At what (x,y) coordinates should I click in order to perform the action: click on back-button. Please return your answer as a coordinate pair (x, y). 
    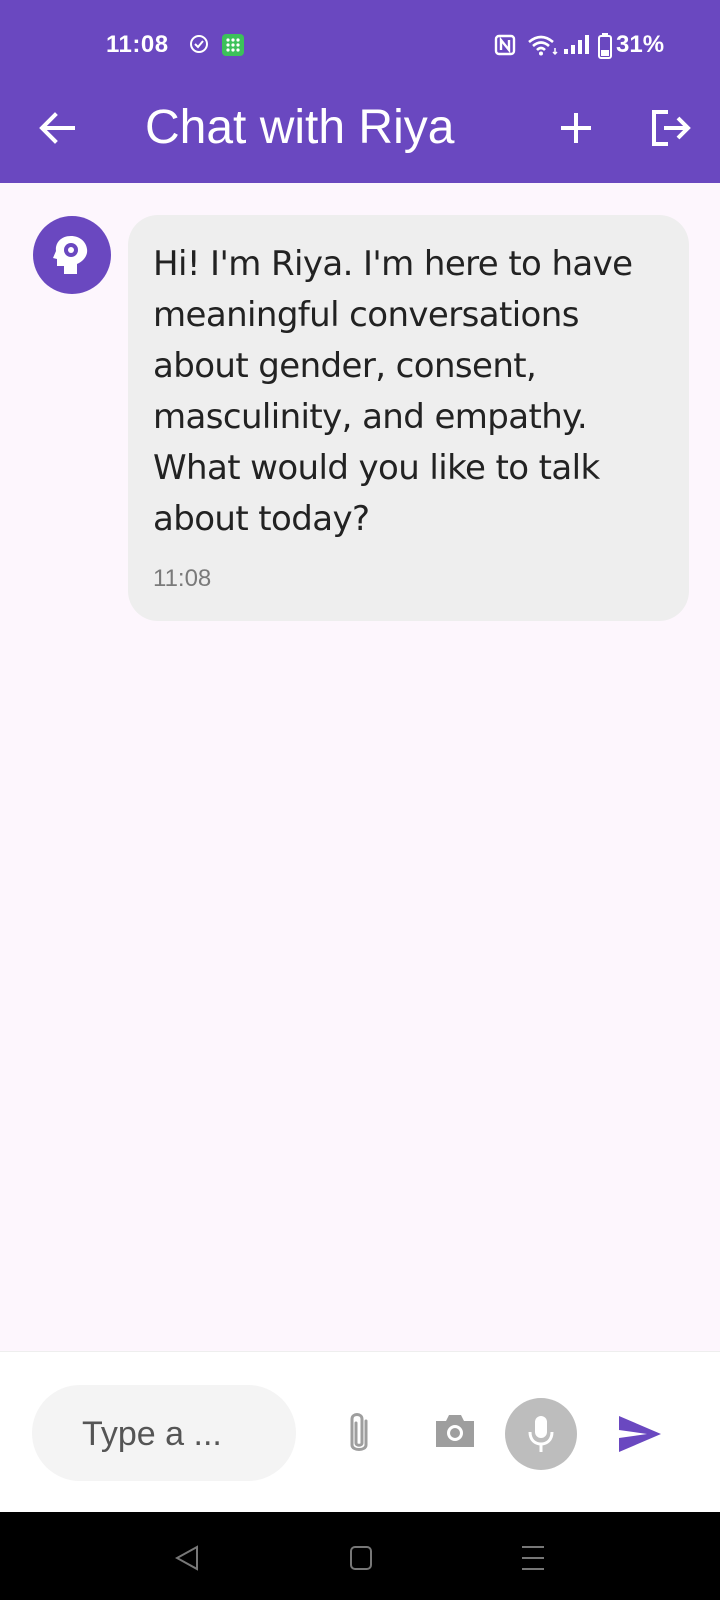
    Looking at the image, I should click on (57, 128).